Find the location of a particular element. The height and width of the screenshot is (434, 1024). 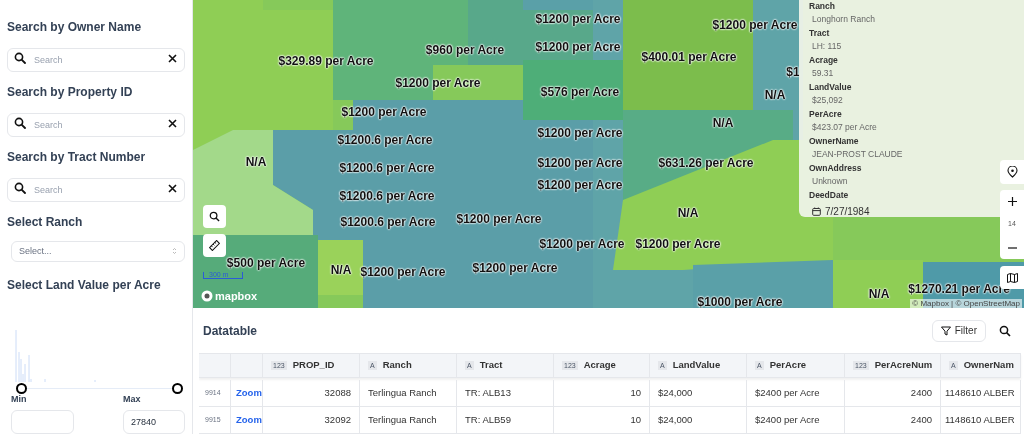

price-label: $329.89 per Acre is located at coordinates (326, 61).